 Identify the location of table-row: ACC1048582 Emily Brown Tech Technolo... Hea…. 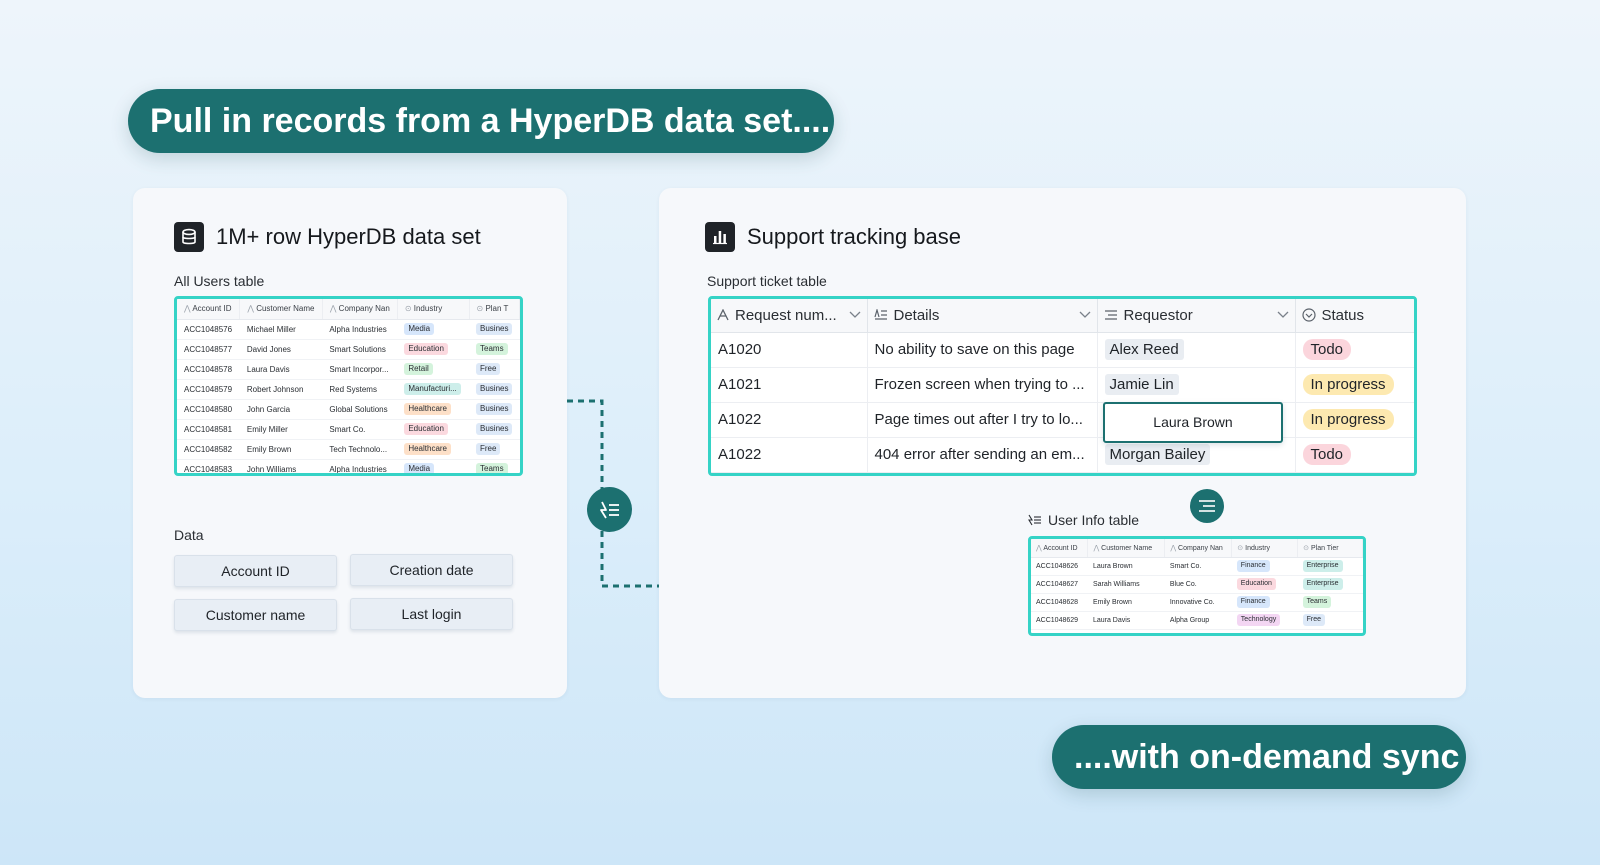
(348, 449).